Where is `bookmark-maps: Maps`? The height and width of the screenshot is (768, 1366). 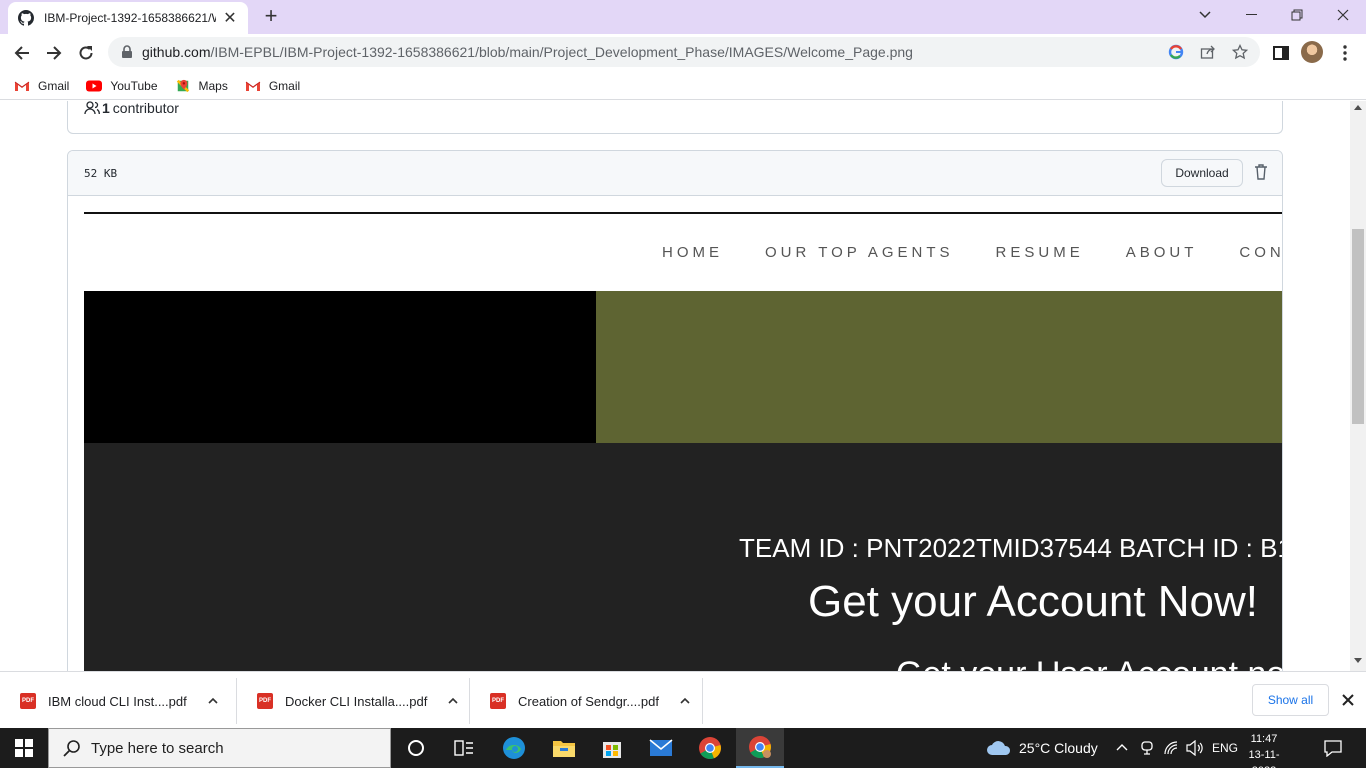 bookmark-maps: Maps is located at coordinates (201, 86).